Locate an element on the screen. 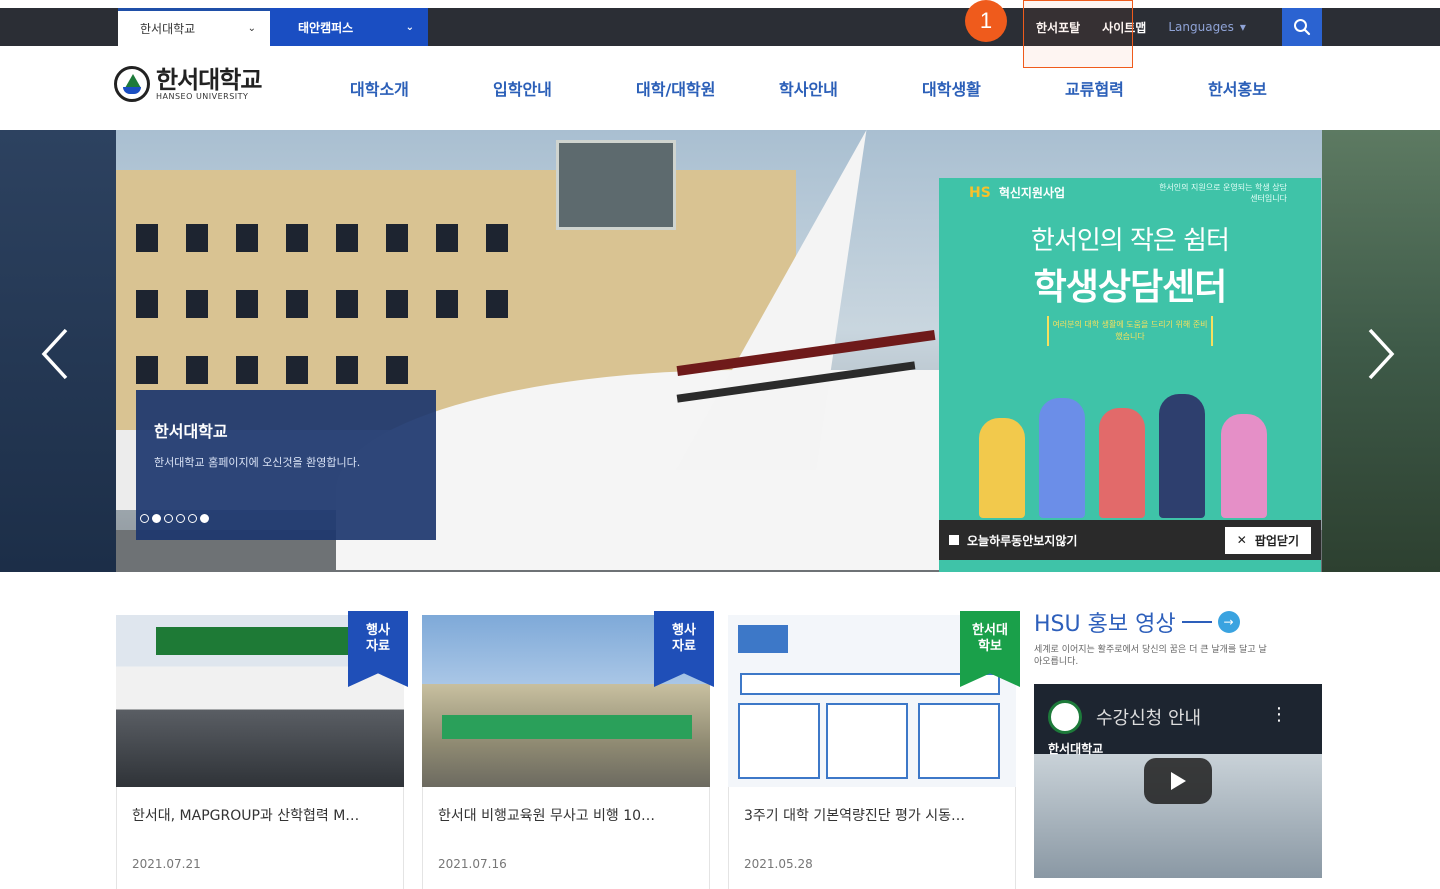  nav-item-about: 대학소개 is located at coordinates (421, 88).